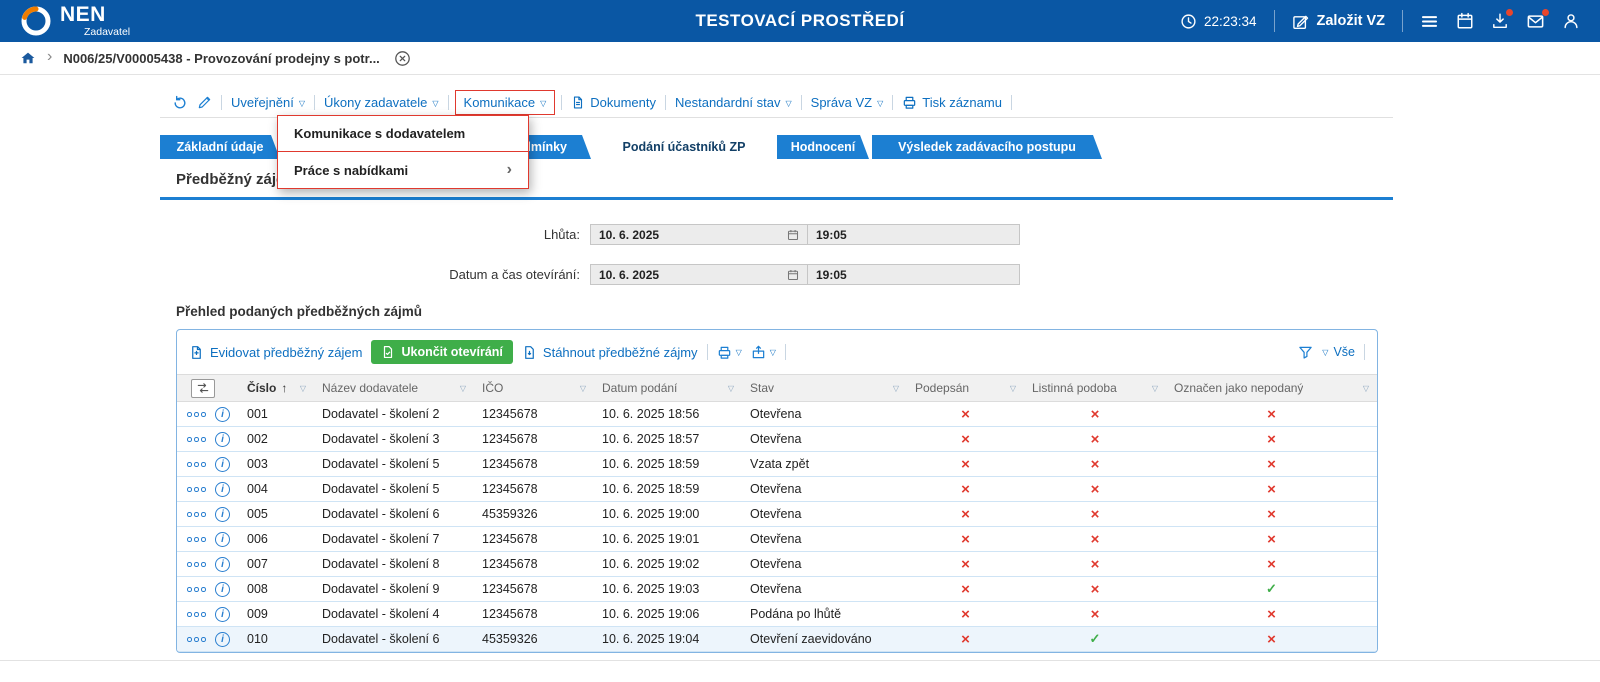  What do you see at coordinates (824, 388) in the screenshot?
I see `column-header-stav: Stav ▽` at bounding box center [824, 388].